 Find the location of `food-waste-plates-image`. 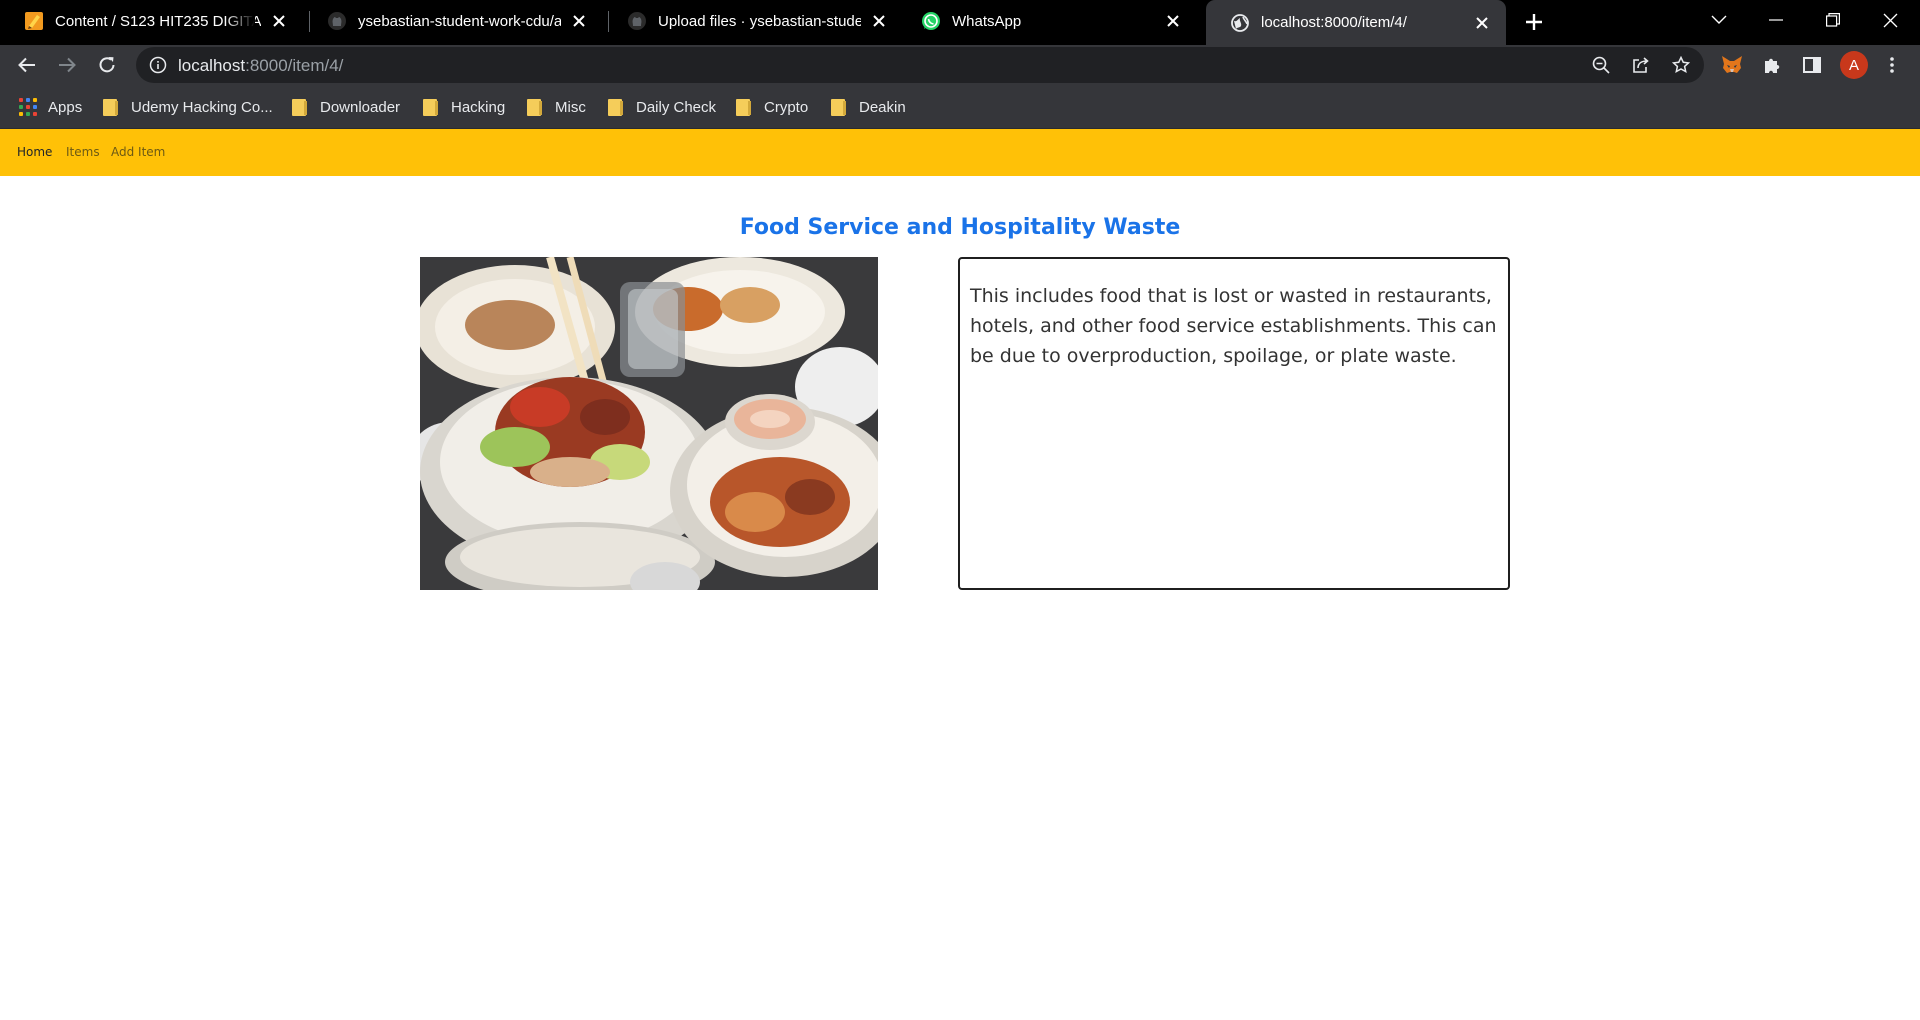

food-waste-plates-image is located at coordinates (649, 423).